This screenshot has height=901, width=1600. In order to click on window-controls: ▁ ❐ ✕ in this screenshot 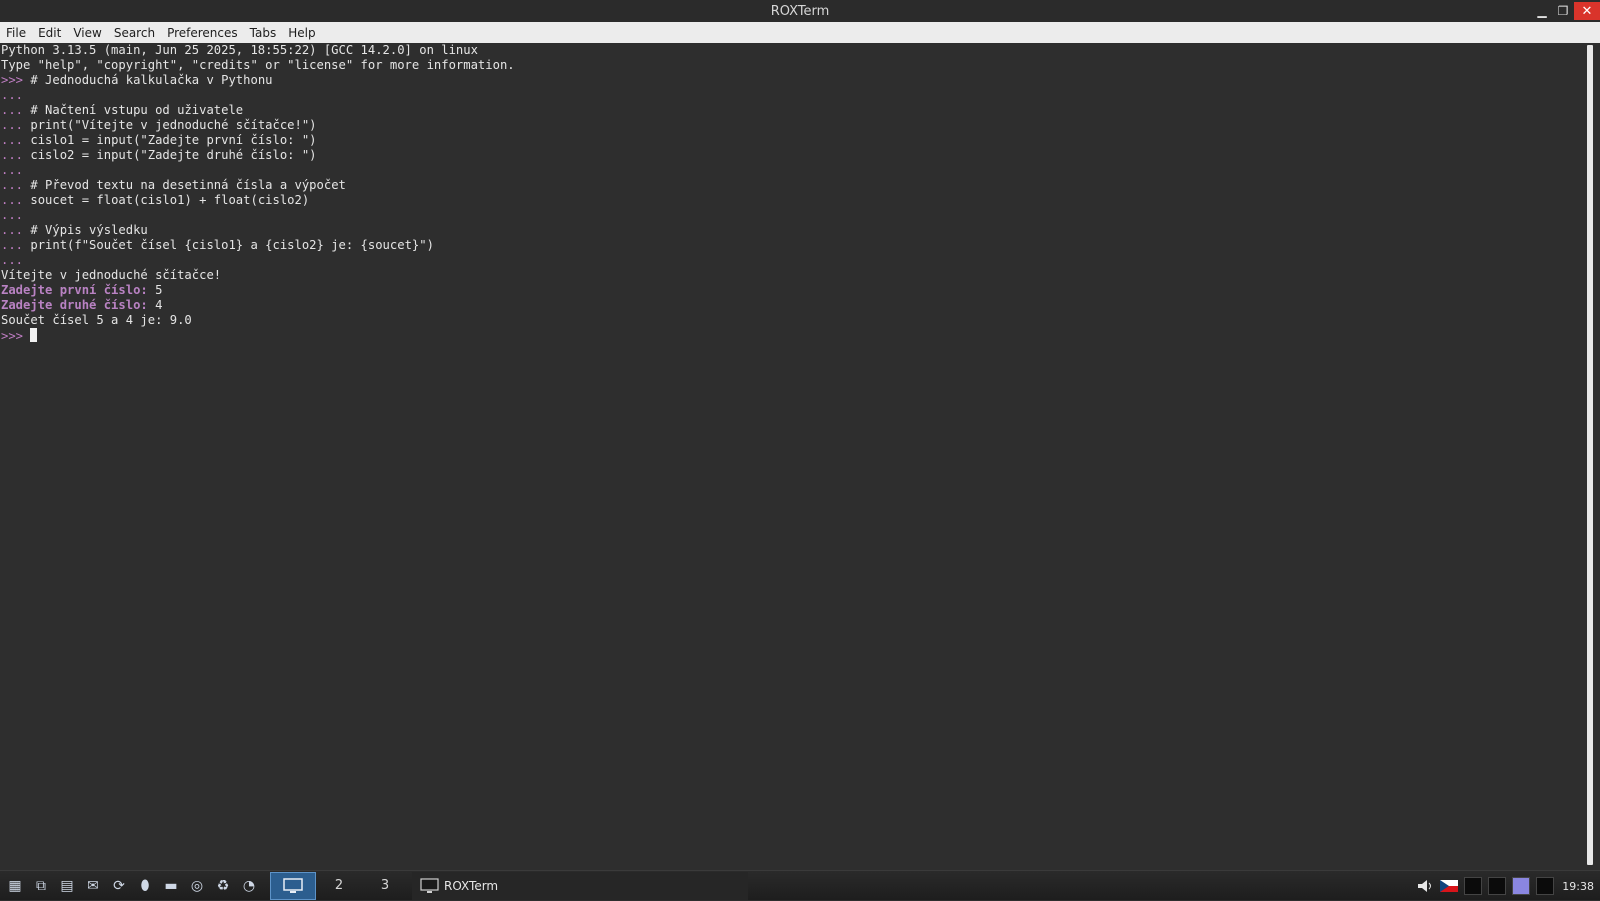, I will do `click(1565, 11)`.